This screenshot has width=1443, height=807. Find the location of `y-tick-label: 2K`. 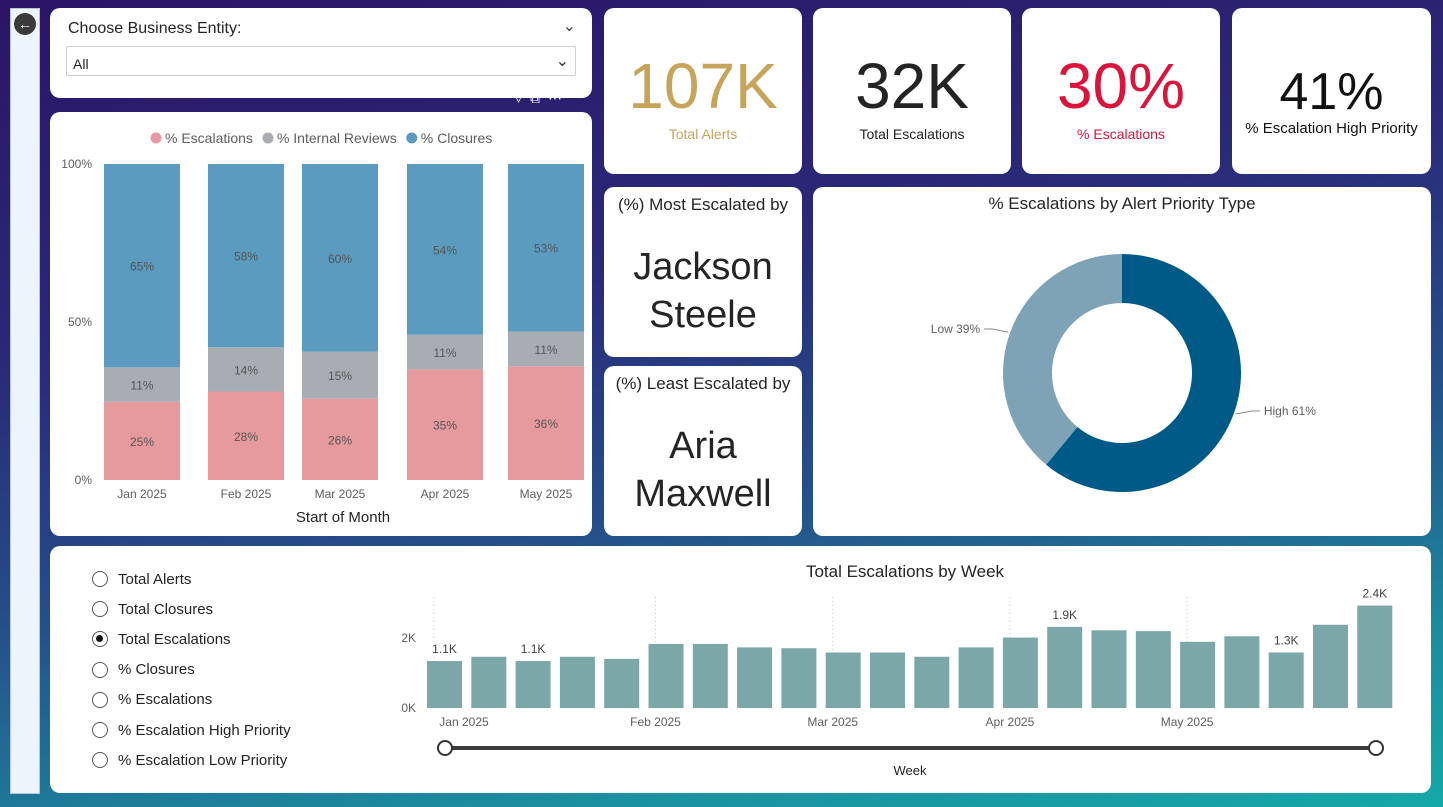

y-tick-label: 2K is located at coordinates (408, 638).